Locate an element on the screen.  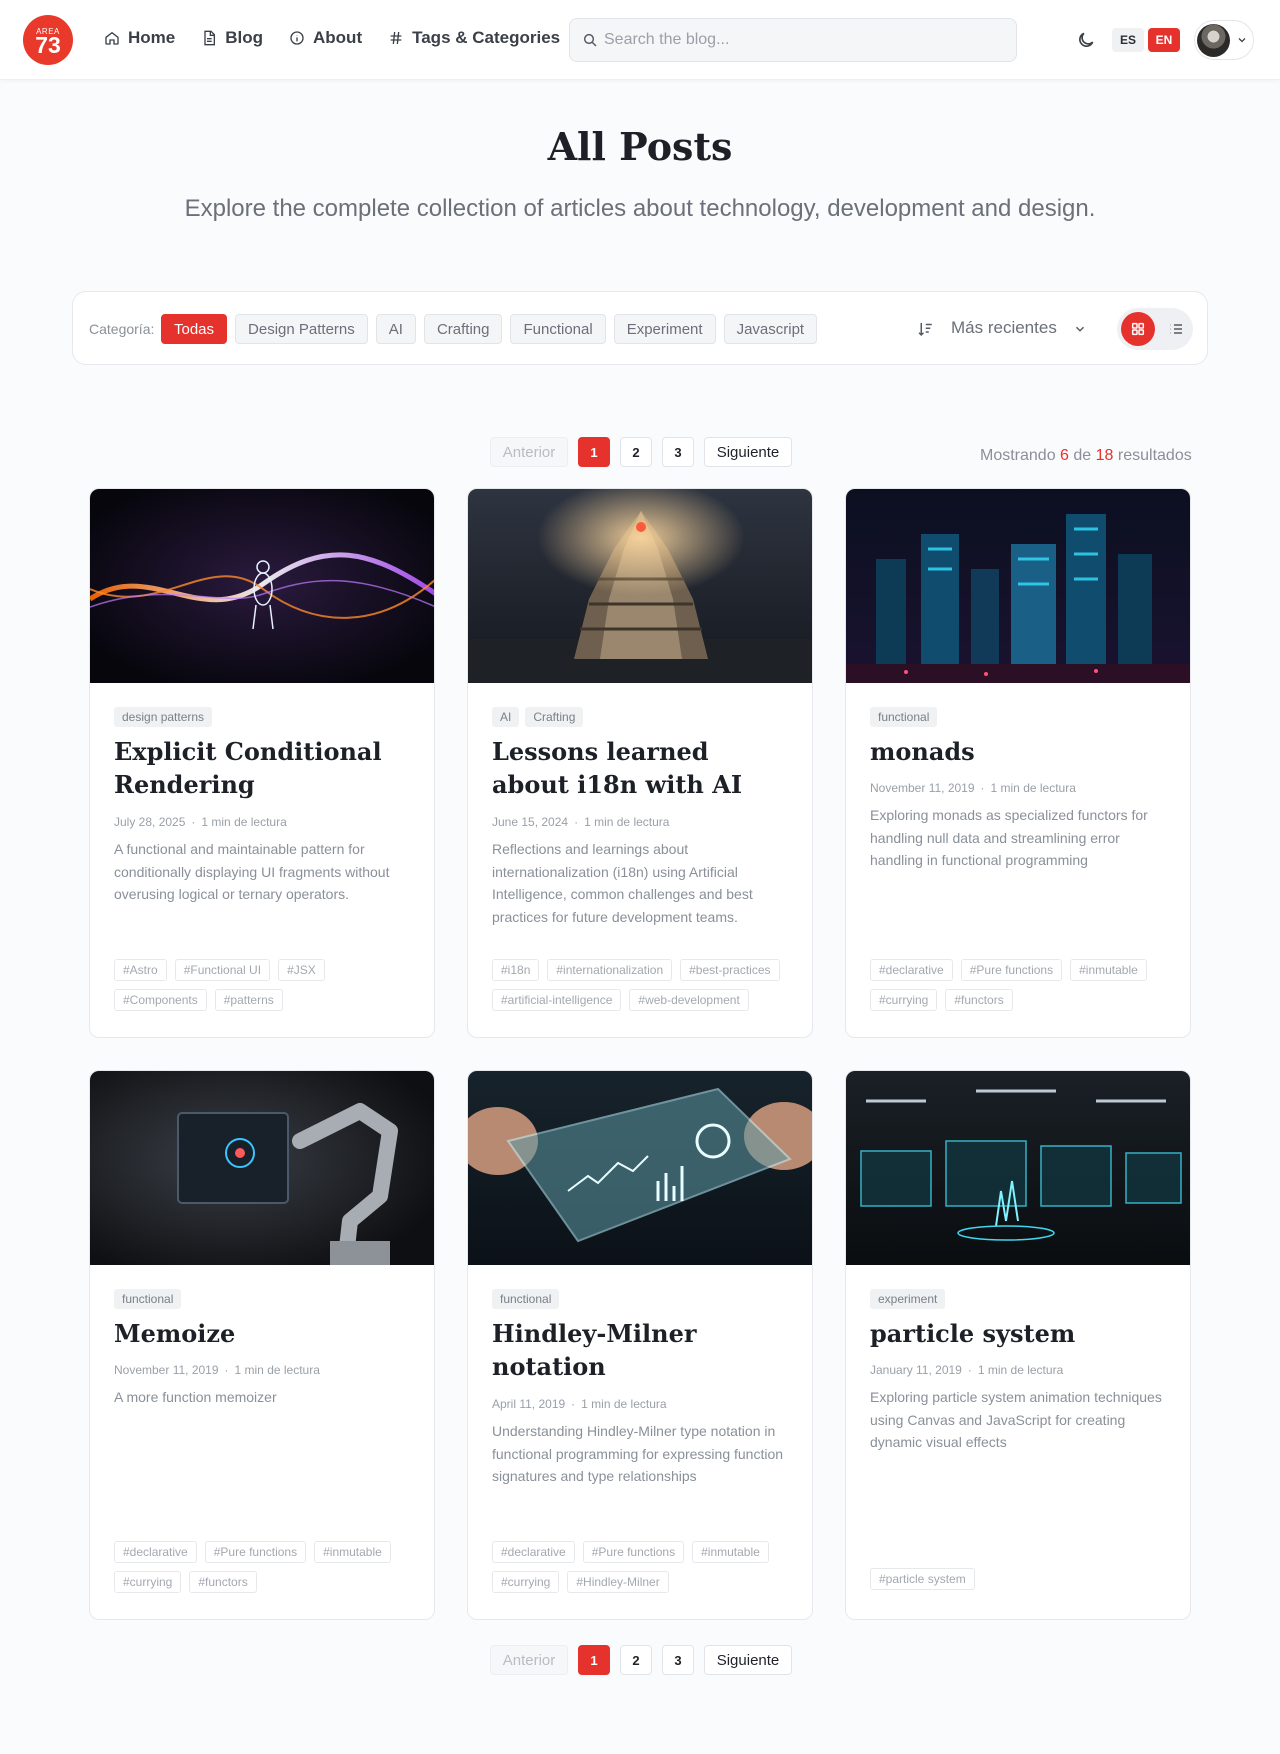
post-category: Crafting is located at coordinates (554, 717).